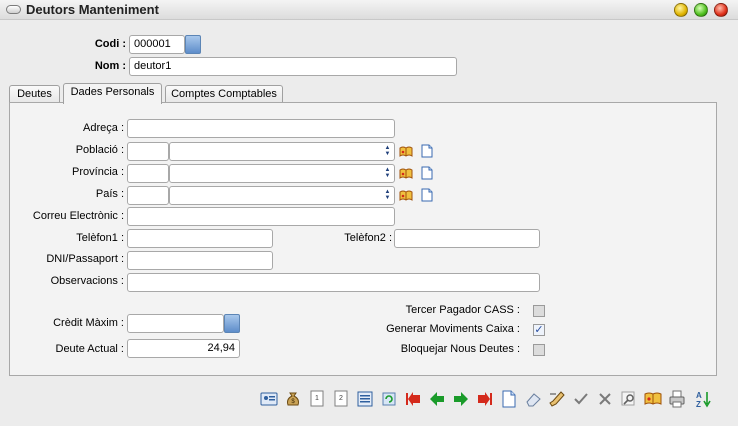 The image size is (738, 426). What do you see at coordinates (721, 10) in the screenshot?
I see `close-icon` at bounding box center [721, 10].